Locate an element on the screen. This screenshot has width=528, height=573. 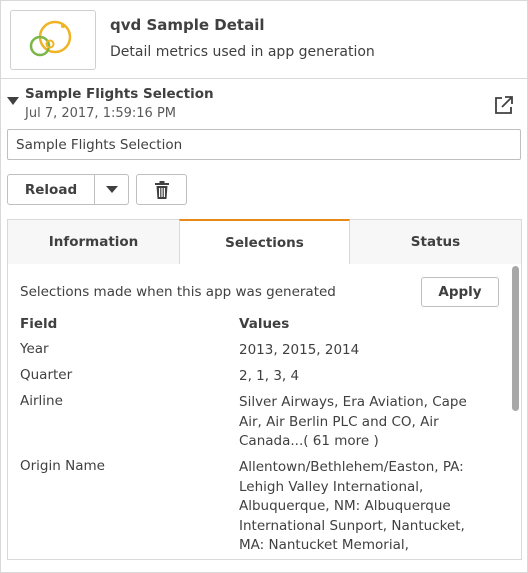
tab-selections: Selections is located at coordinates (264, 242).